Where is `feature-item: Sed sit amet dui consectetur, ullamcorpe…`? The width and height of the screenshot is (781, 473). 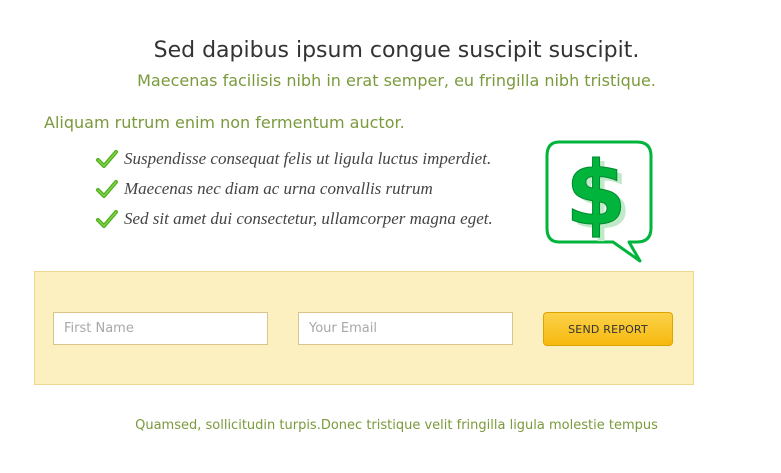
feature-item: Sed sit amet dui consectetur, ullamcorpe… is located at coordinates (294, 219).